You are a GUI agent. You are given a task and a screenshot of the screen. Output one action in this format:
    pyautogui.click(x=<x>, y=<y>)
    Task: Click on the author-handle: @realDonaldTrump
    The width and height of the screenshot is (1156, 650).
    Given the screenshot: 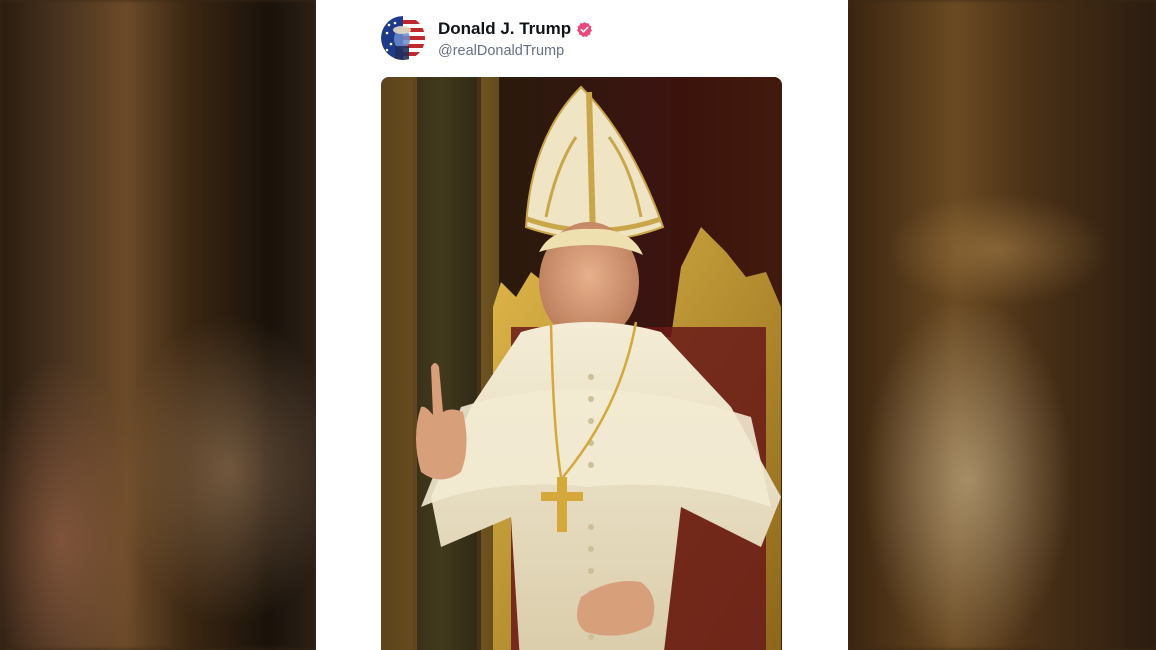 What is the action you would take?
    pyautogui.click(x=501, y=51)
    